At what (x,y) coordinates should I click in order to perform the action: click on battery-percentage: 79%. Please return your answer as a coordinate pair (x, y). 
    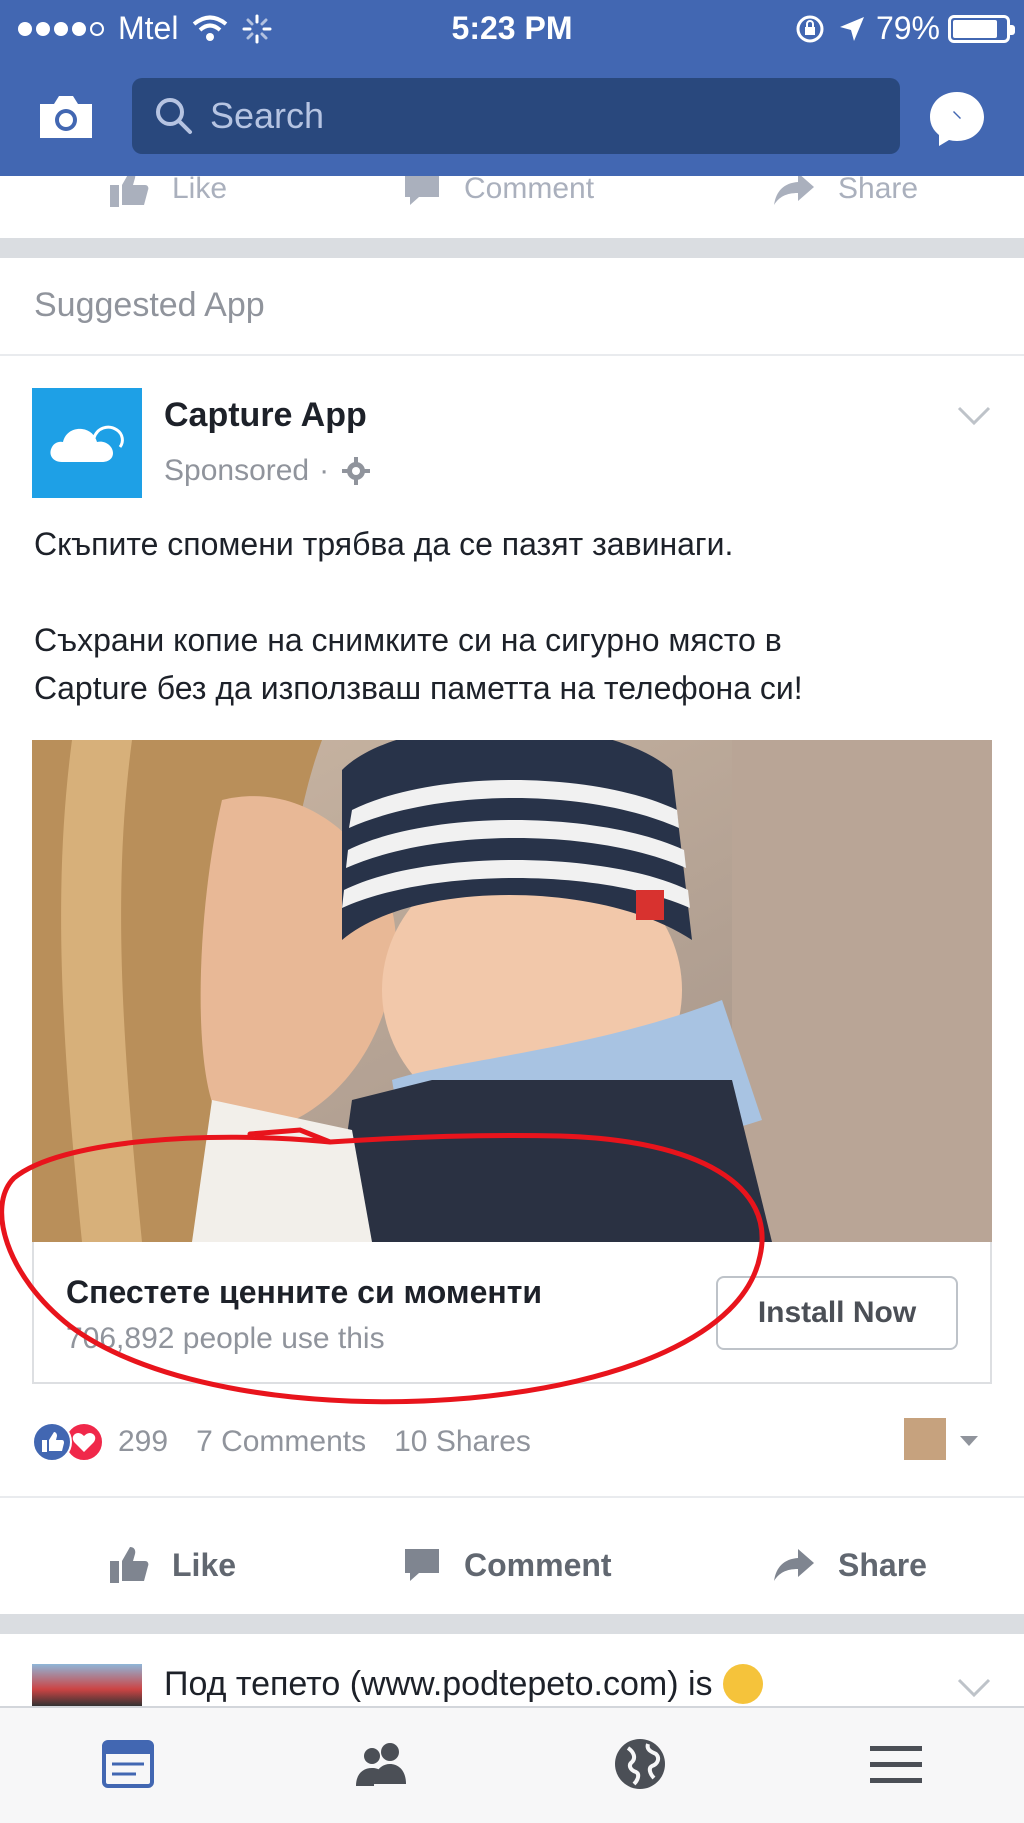
    Looking at the image, I should click on (907, 28).